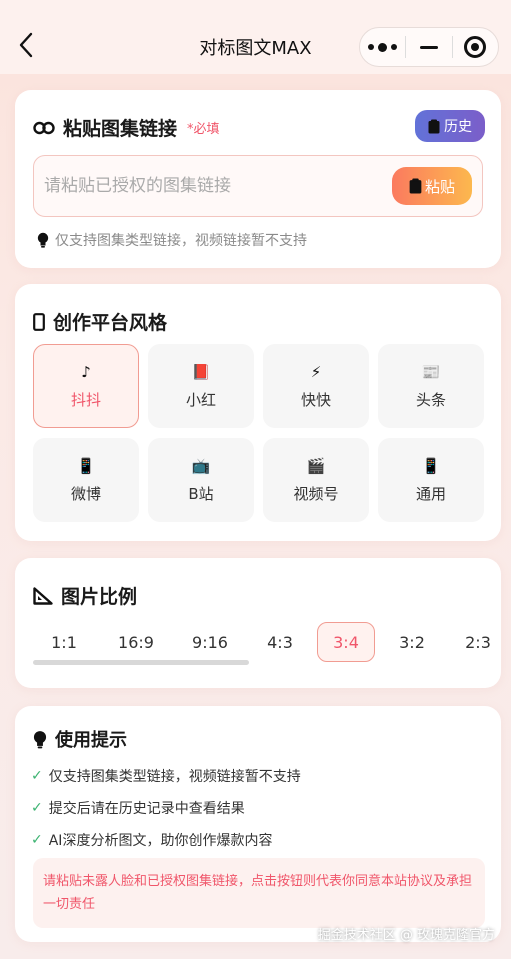 The width and height of the screenshot is (511, 959). What do you see at coordinates (85, 399) in the screenshot?
I see `platform-label: 抖抖` at bounding box center [85, 399].